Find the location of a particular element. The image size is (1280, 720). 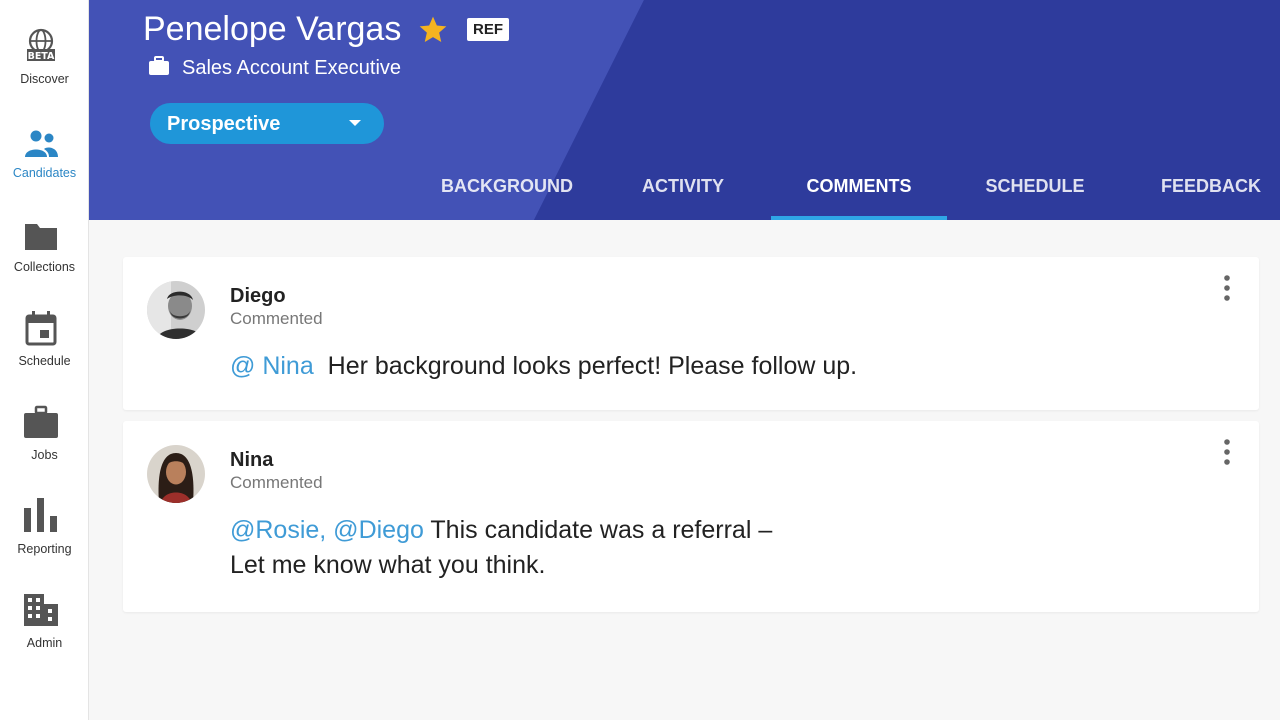

tab-feedback: FEEDBACK is located at coordinates (1210, 196).